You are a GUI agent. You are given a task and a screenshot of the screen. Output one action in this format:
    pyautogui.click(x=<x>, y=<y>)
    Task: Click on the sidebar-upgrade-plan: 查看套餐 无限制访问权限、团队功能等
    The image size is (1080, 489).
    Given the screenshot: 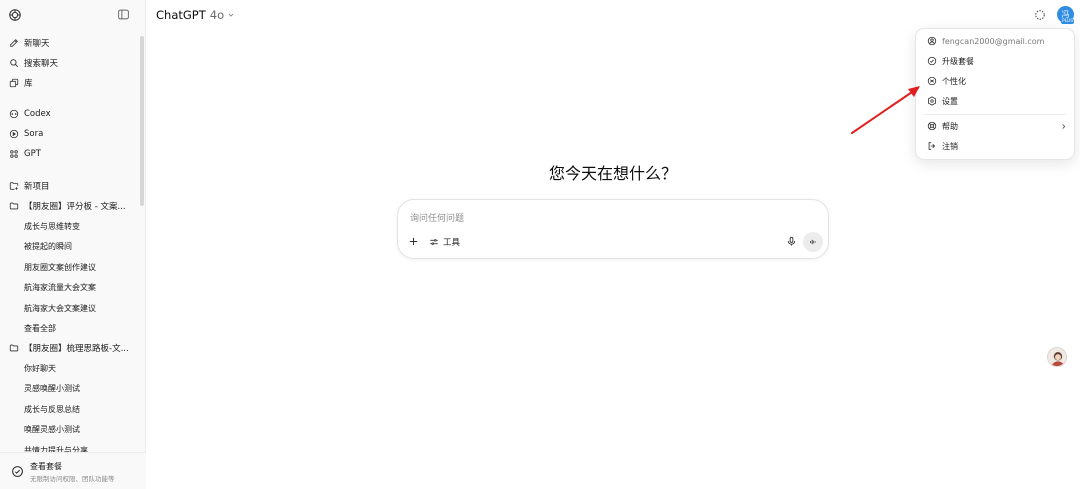 What is the action you would take?
    pyautogui.click(x=73, y=470)
    